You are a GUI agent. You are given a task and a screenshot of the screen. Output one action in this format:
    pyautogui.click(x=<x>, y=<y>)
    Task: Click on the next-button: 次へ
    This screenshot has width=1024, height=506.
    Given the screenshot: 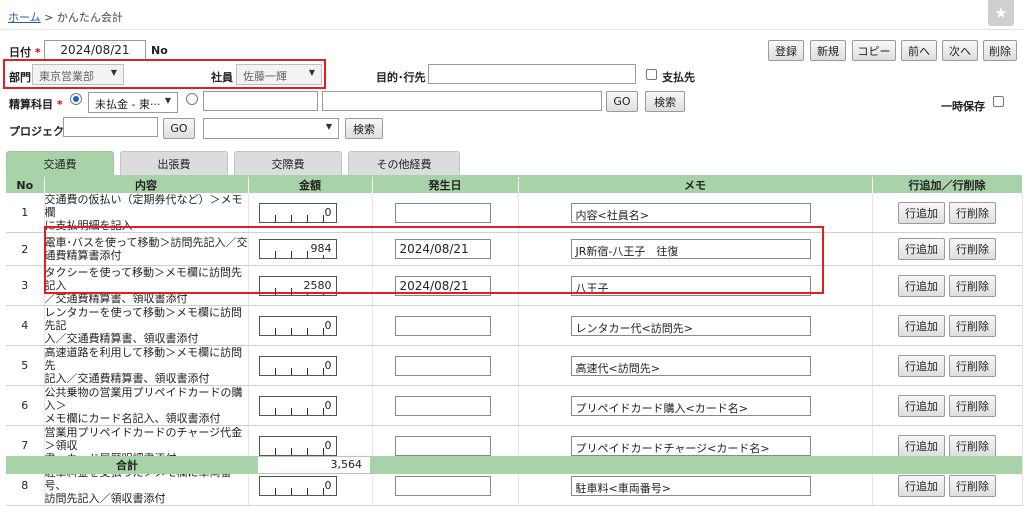 What is the action you would take?
    pyautogui.click(x=960, y=50)
    